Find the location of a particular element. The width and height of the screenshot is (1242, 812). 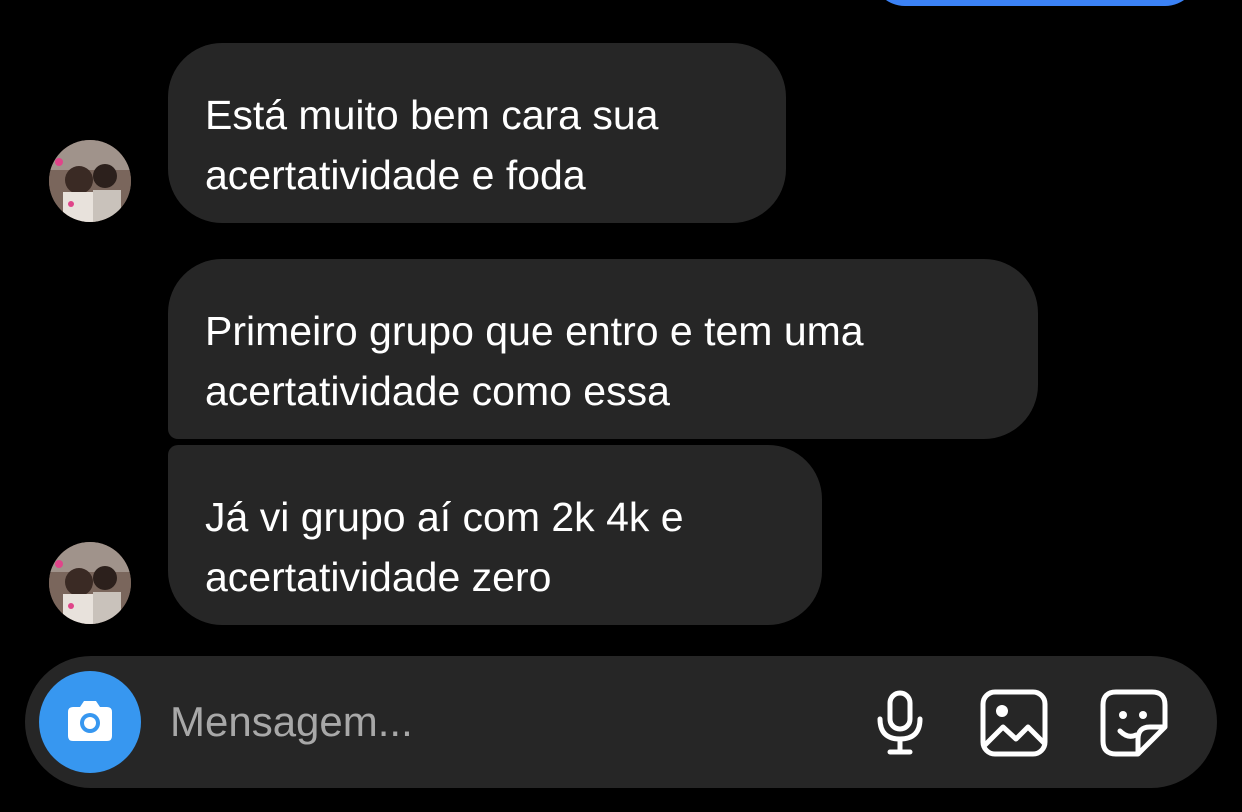

sticker-icon is located at coordinates (1134, 723).